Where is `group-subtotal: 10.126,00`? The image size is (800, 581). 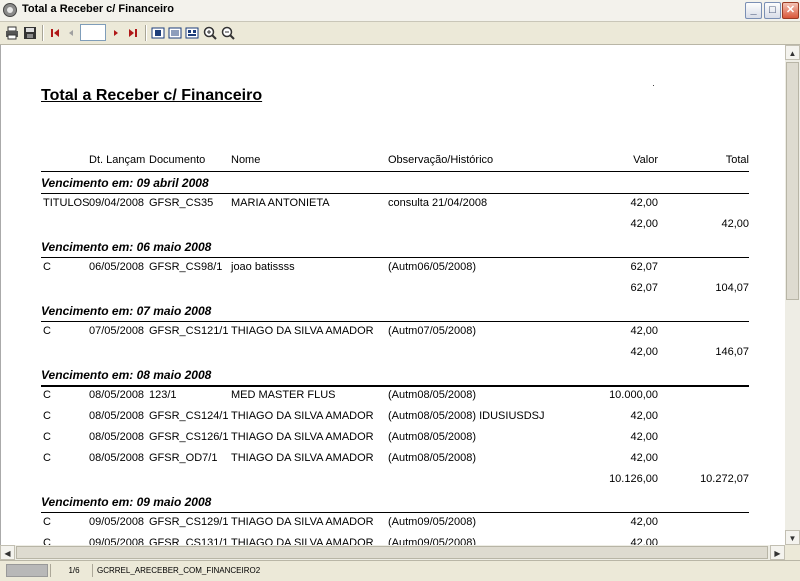 group-subtotal: 10.126,00 is located at coordinates (633, 479).